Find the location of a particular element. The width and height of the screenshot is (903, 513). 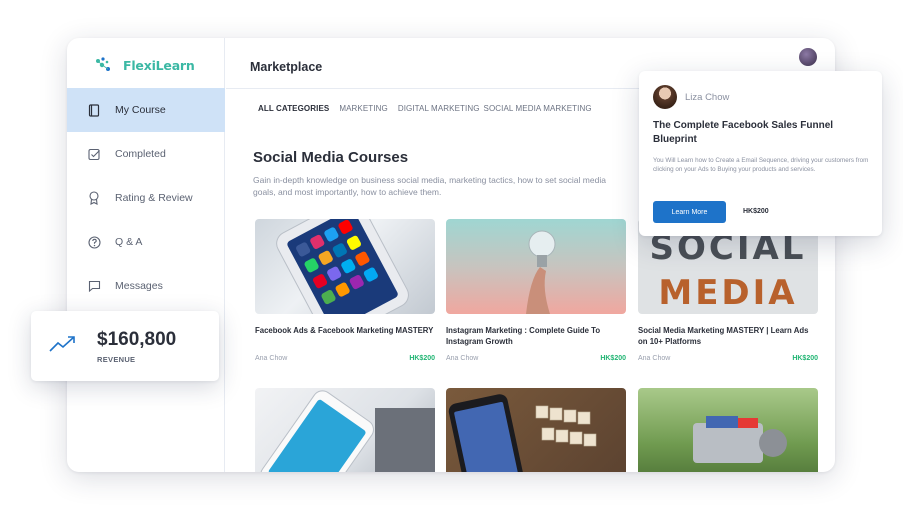

sidebar-item-label: Q & A is located at coordinates (129, 242).